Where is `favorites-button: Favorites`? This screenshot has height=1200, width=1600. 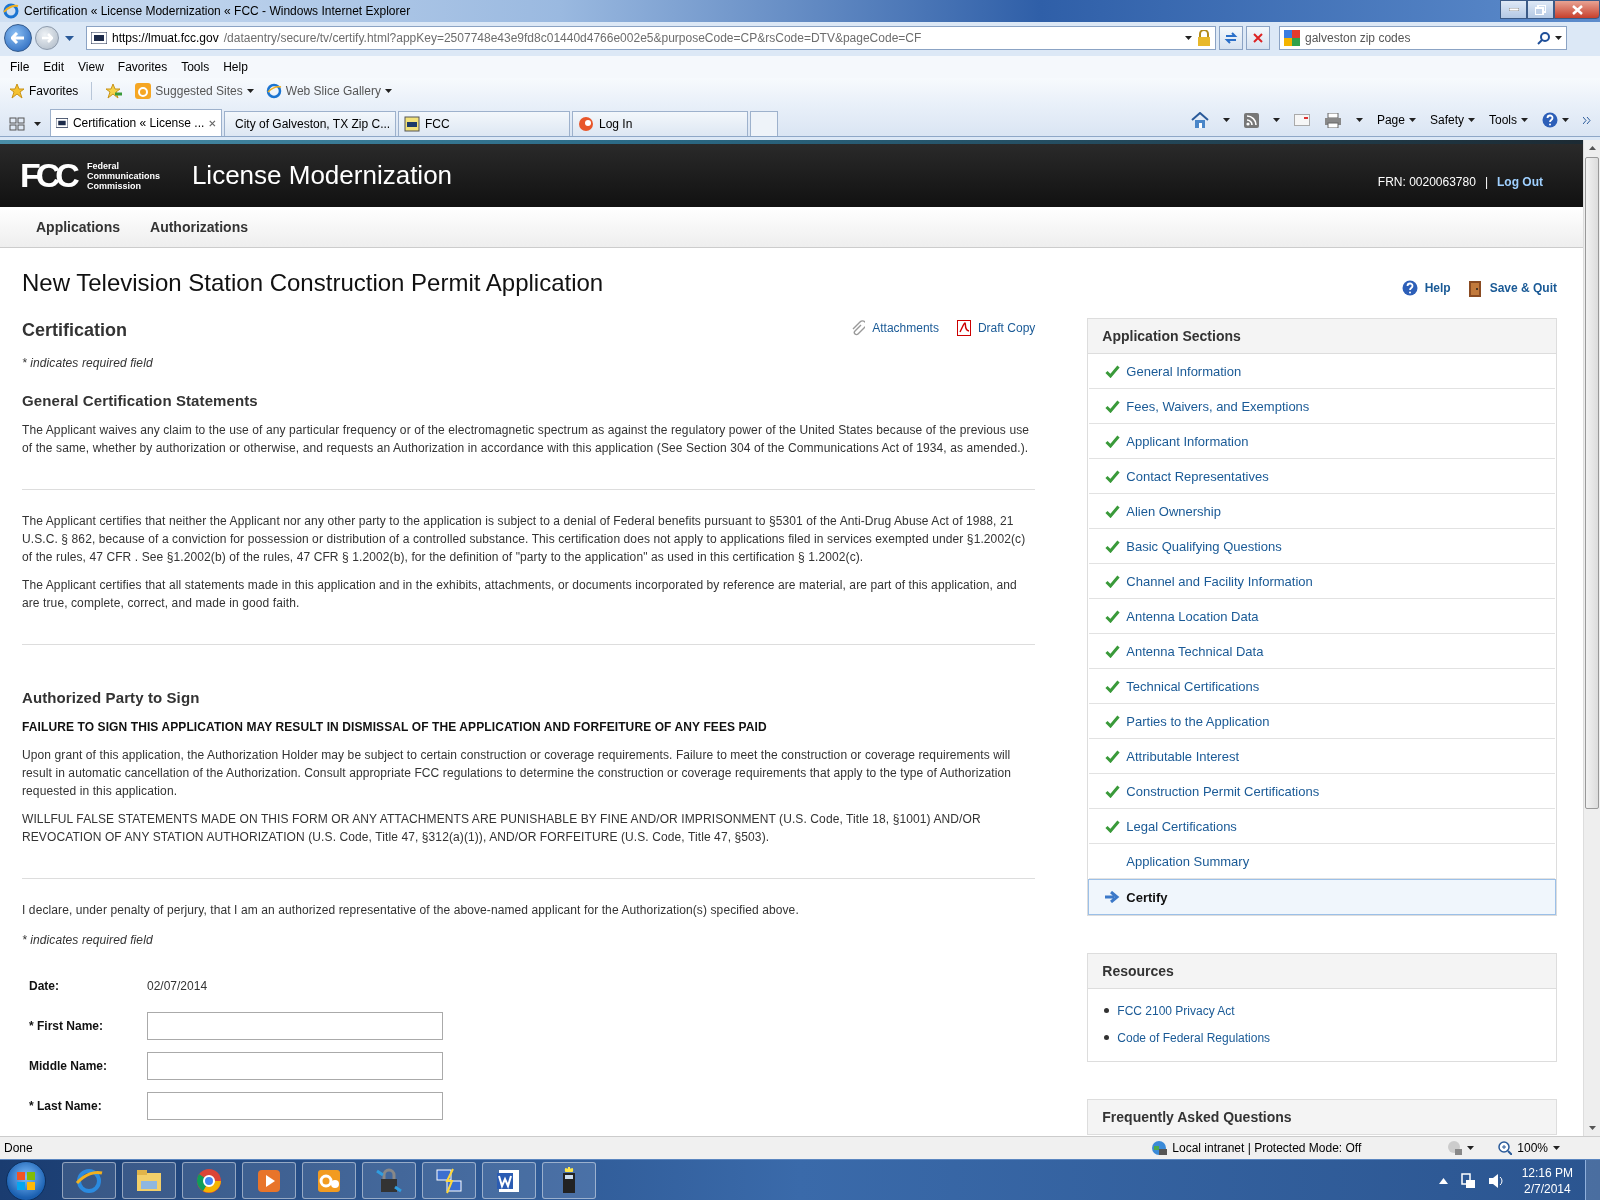 favorites-button: Favorites is located at coordinates (44, 91).